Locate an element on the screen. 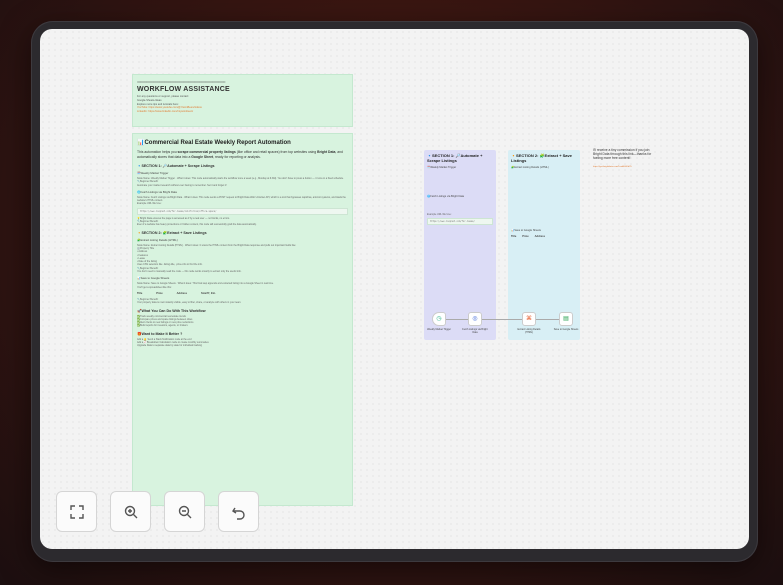 The height and width of the screenshot is (585, 783). table-col: Size/ft², Etc. is located at coordinates (208, 293).